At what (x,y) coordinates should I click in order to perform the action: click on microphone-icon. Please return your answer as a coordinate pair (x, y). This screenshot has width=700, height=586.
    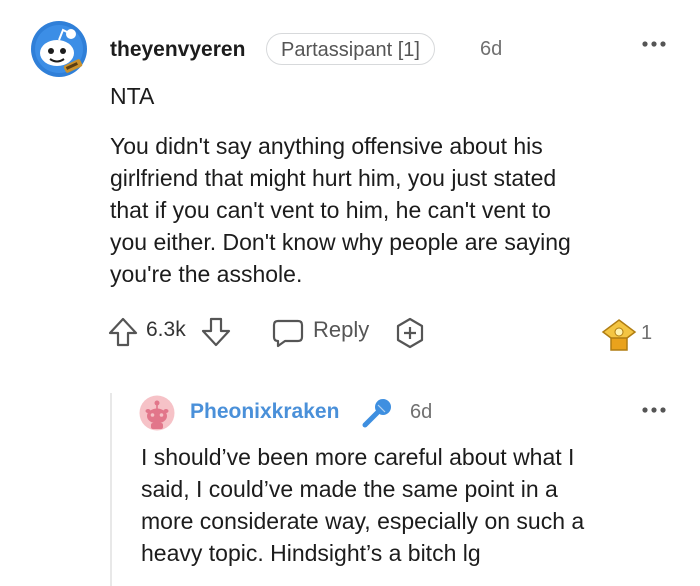
    Looking at the image, I should click on (376, 413).